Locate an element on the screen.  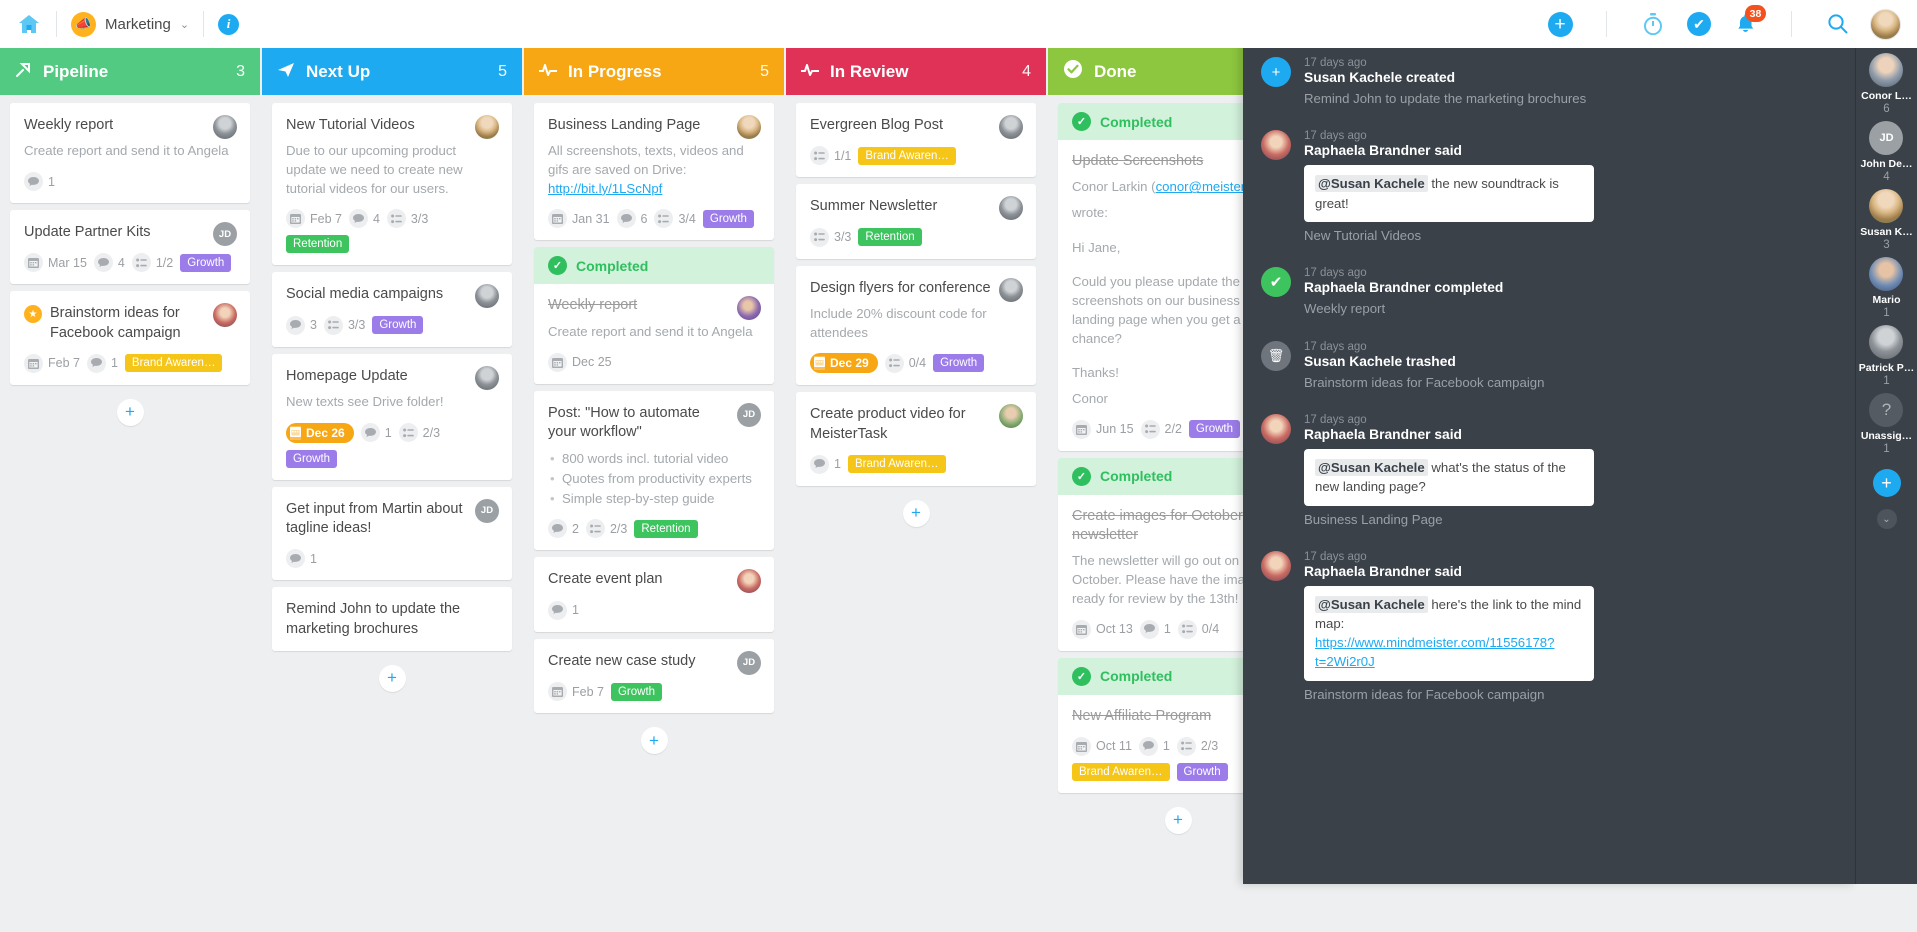
rail-member: ? Unassig… 1 is located at coordinates (1886, 424).